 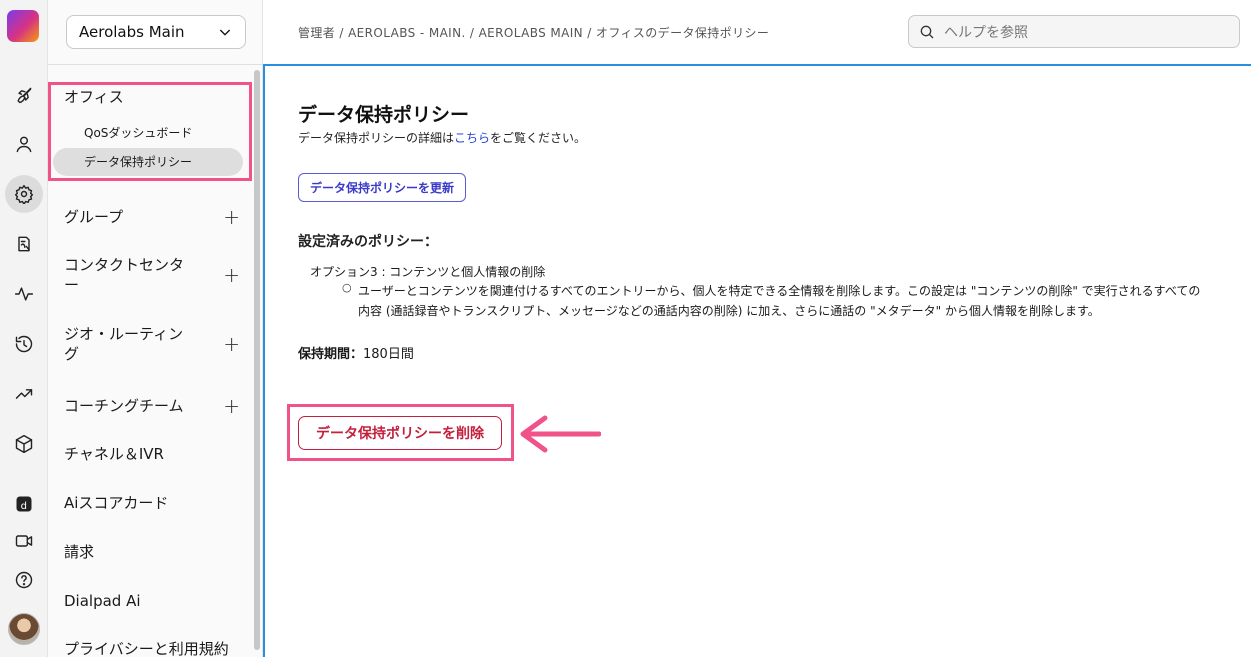 What do you see at coordinates (94, 217) in the screenshot?
I see `sidebar-item-label: グループ` at bounding box center [94, 217].